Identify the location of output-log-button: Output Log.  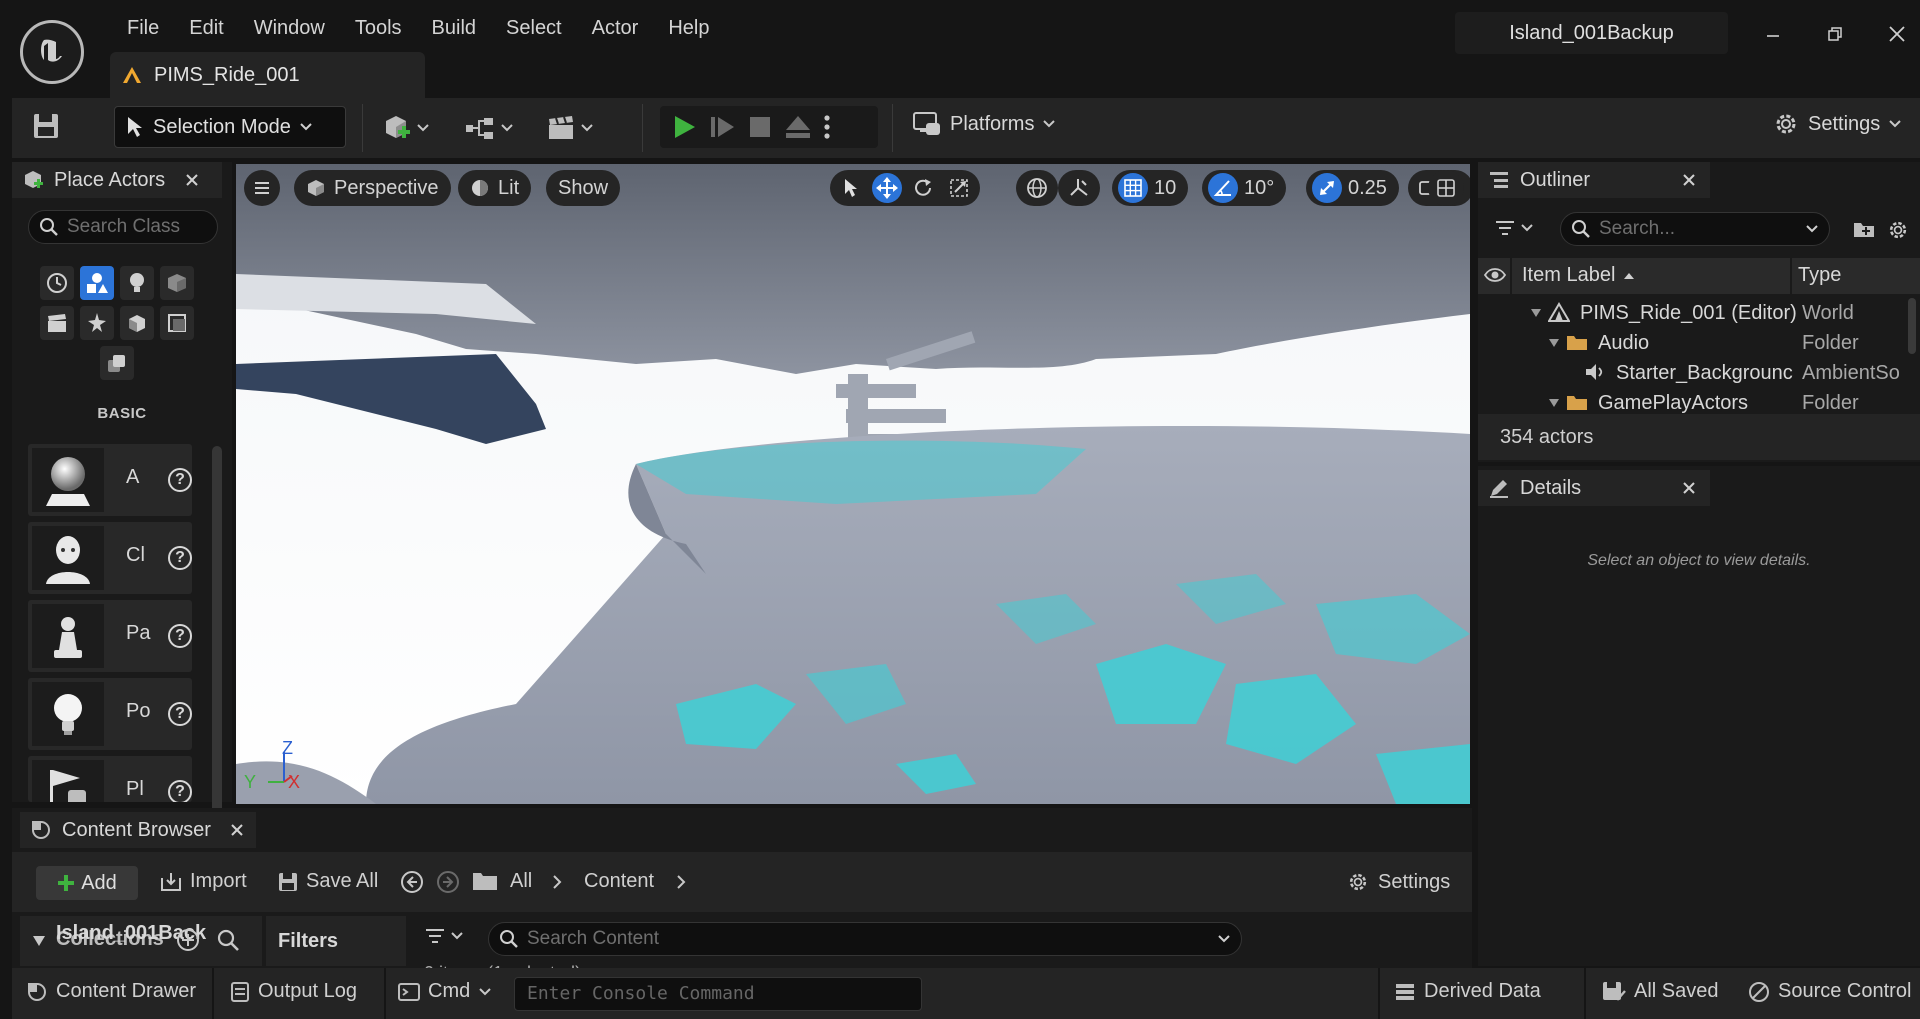
(293, 991).